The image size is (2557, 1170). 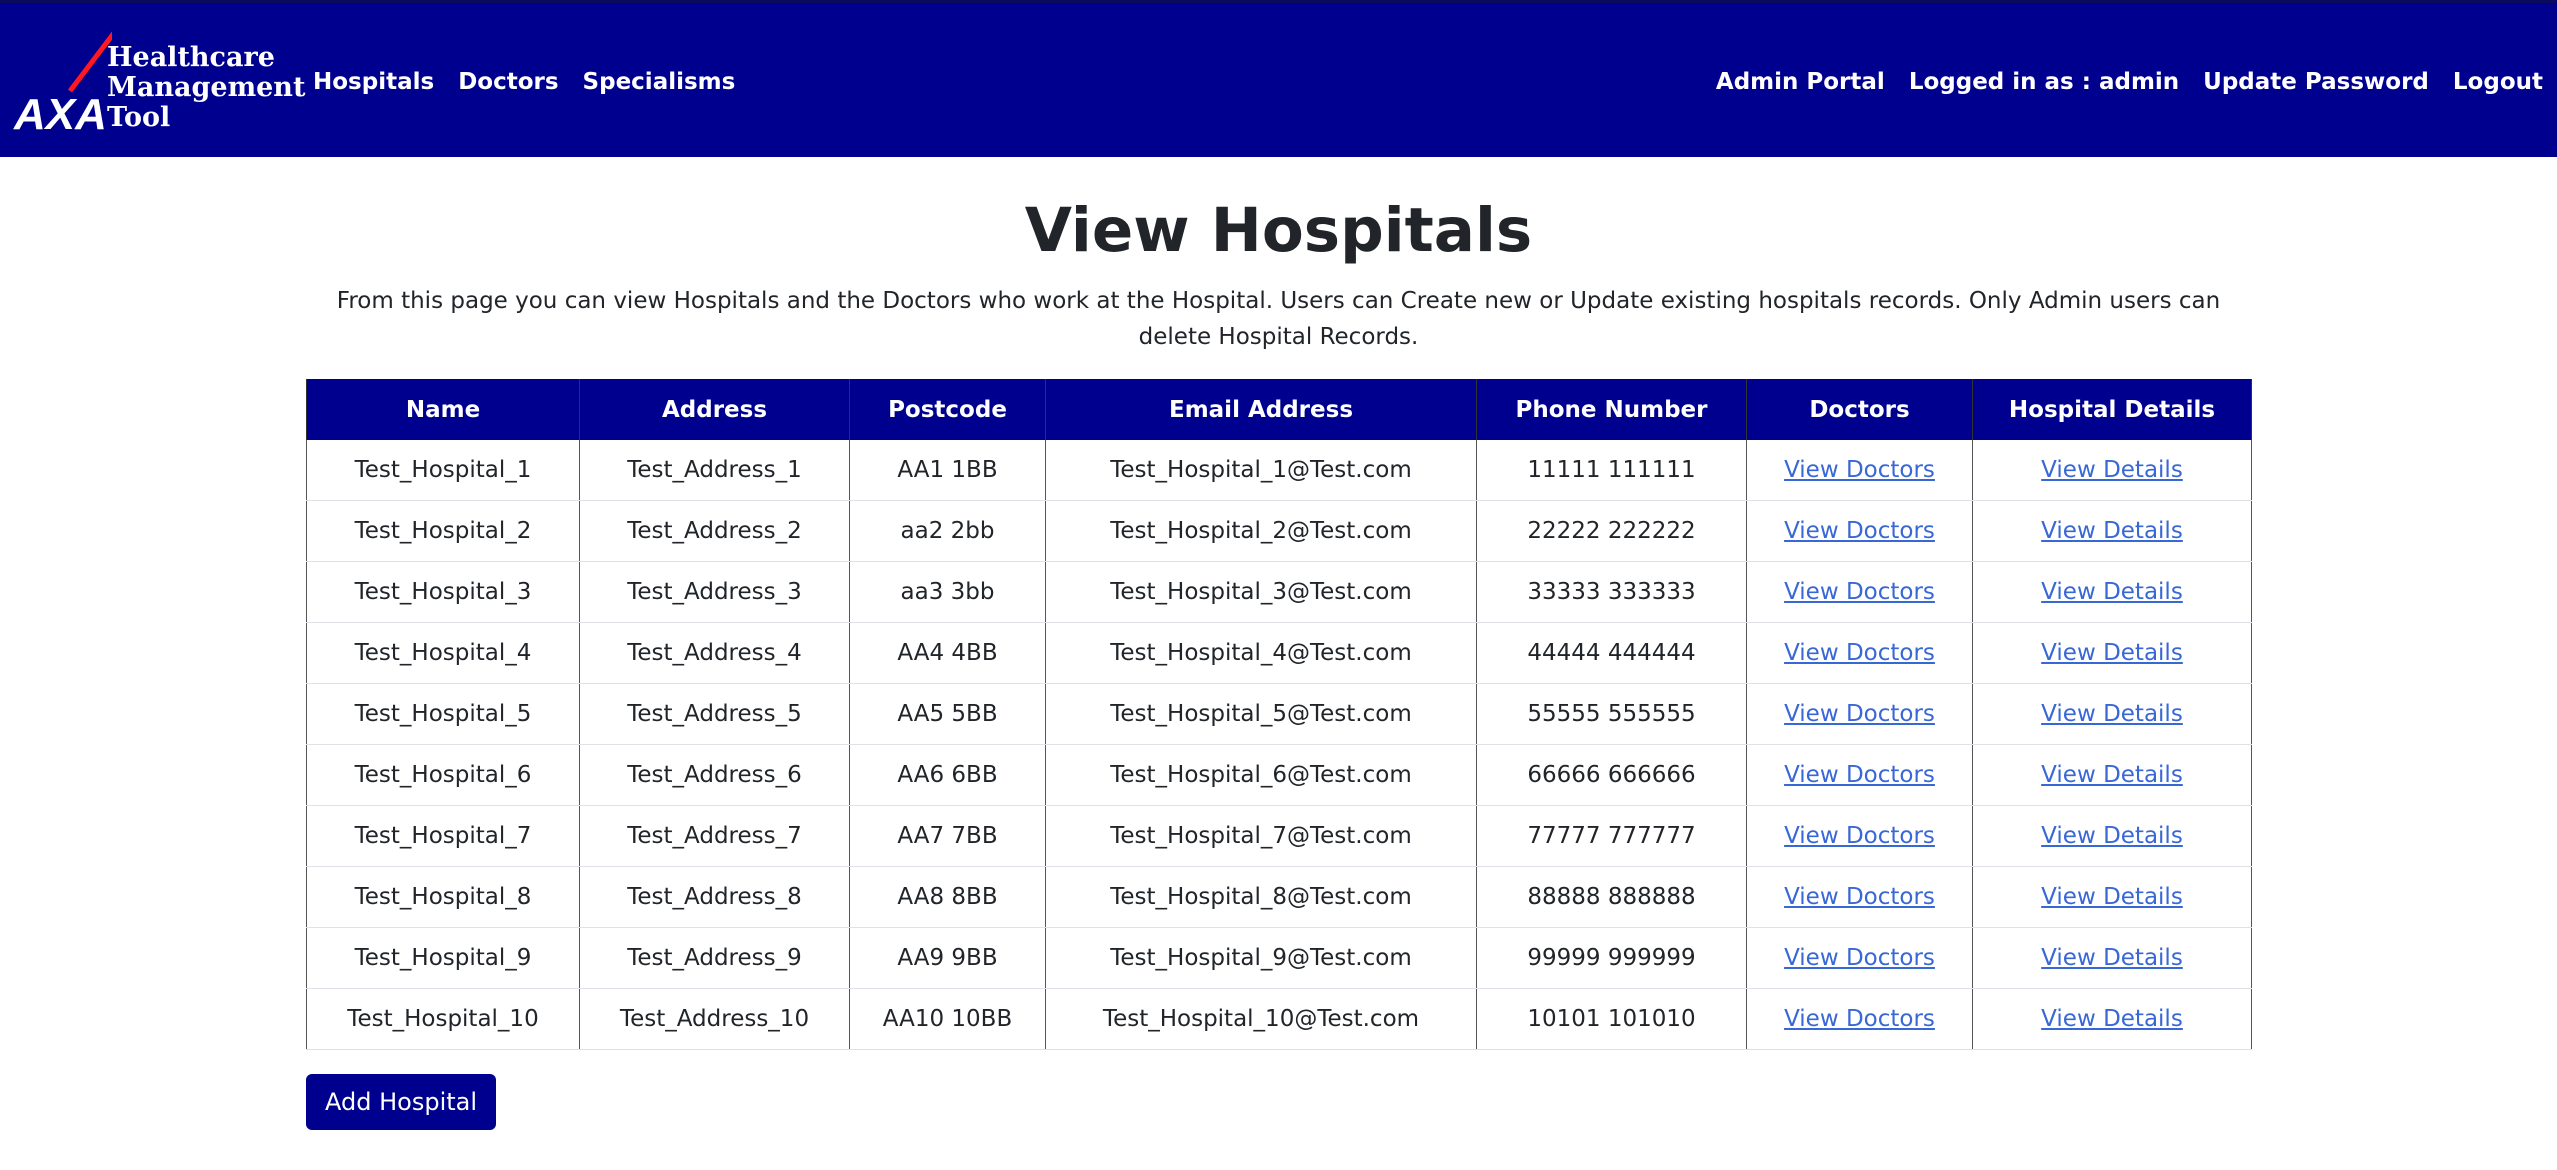 I want to click on hospital-email-cell: Test_Hospital_1@Test.com, so click(x=1261, y=470).